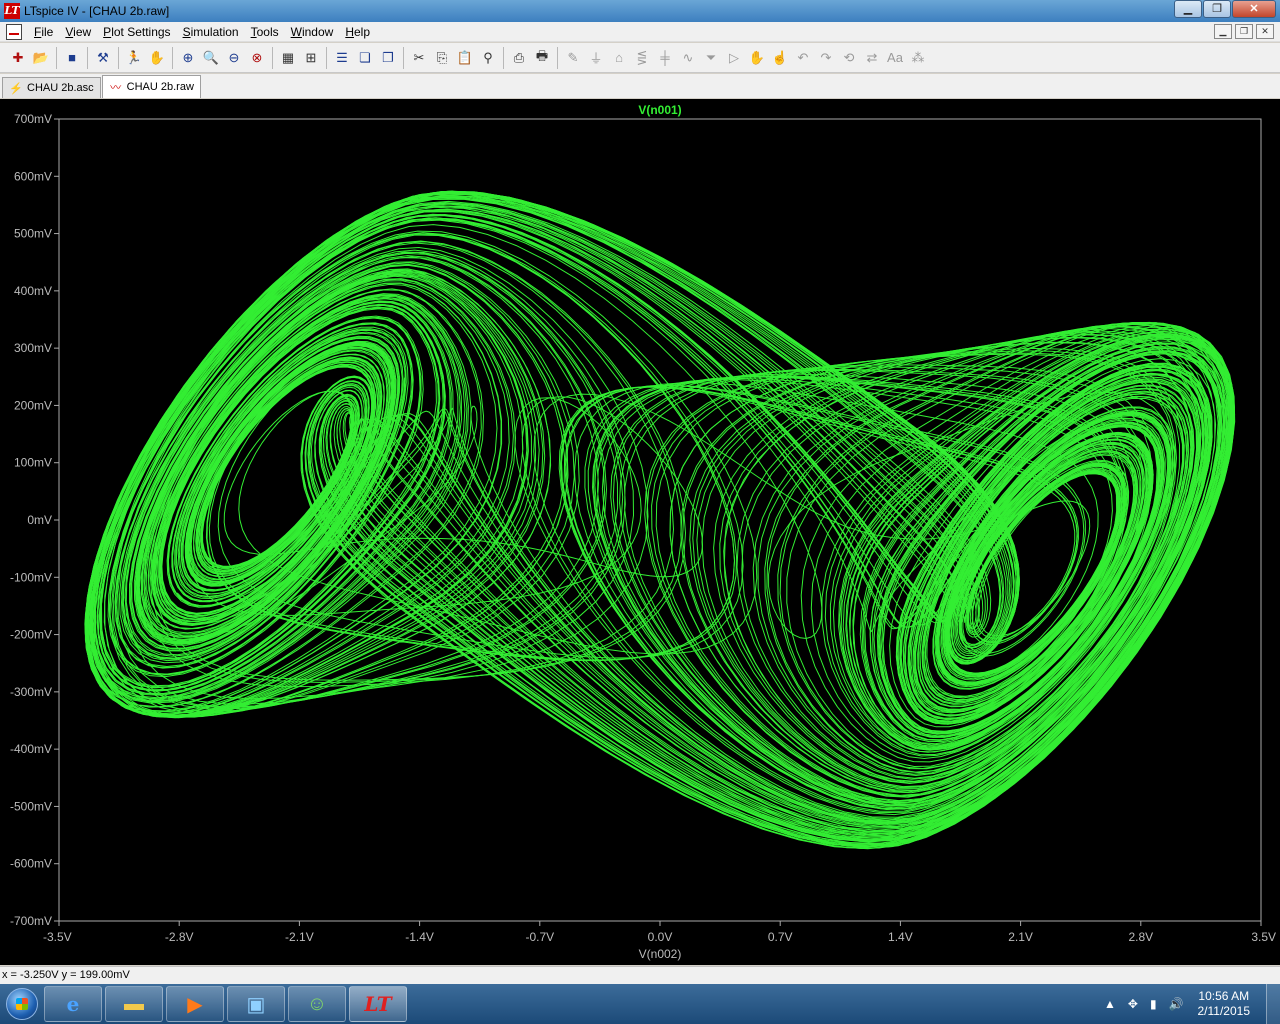 This screenshot has height=1024, width=1280. I want to click on network-icon: ▮, so click(1153, 1004).